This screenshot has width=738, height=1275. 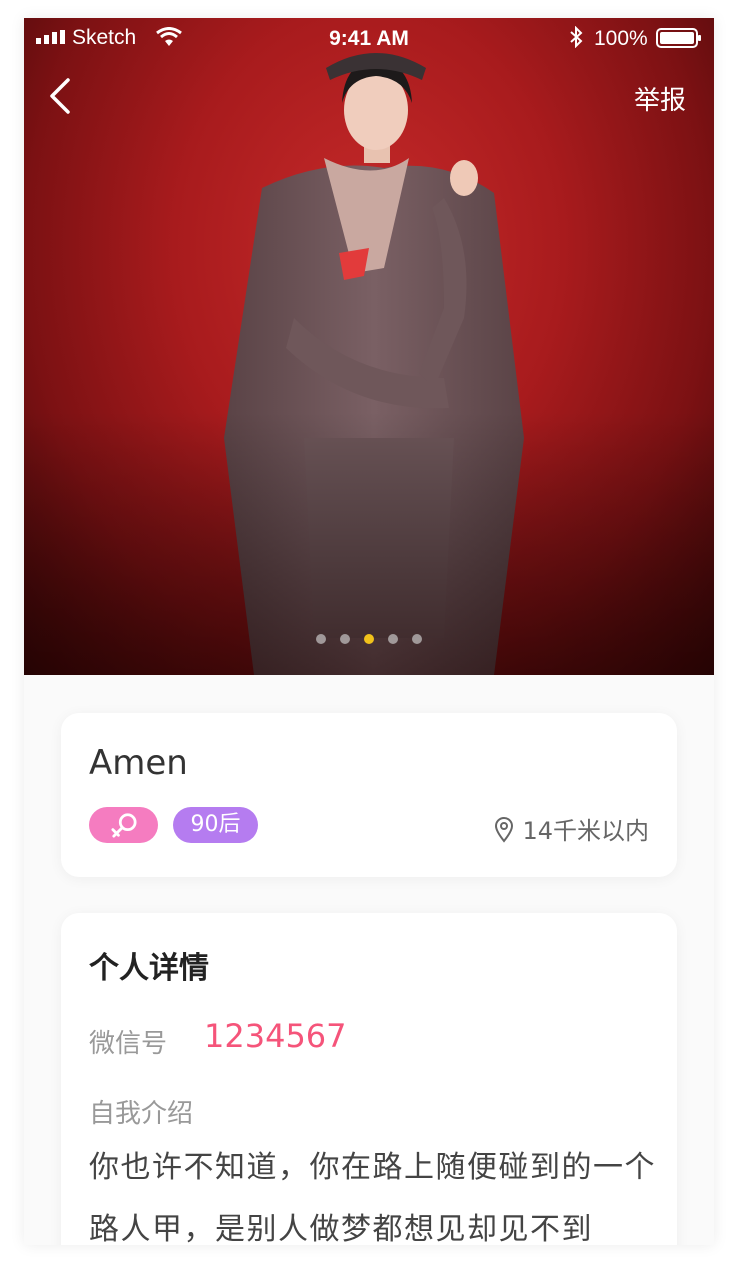 What do you see at coordinates (128, 1044) in the screenshot?
I see `wechat-label: 微信号` at bounding box center [128, 1044].